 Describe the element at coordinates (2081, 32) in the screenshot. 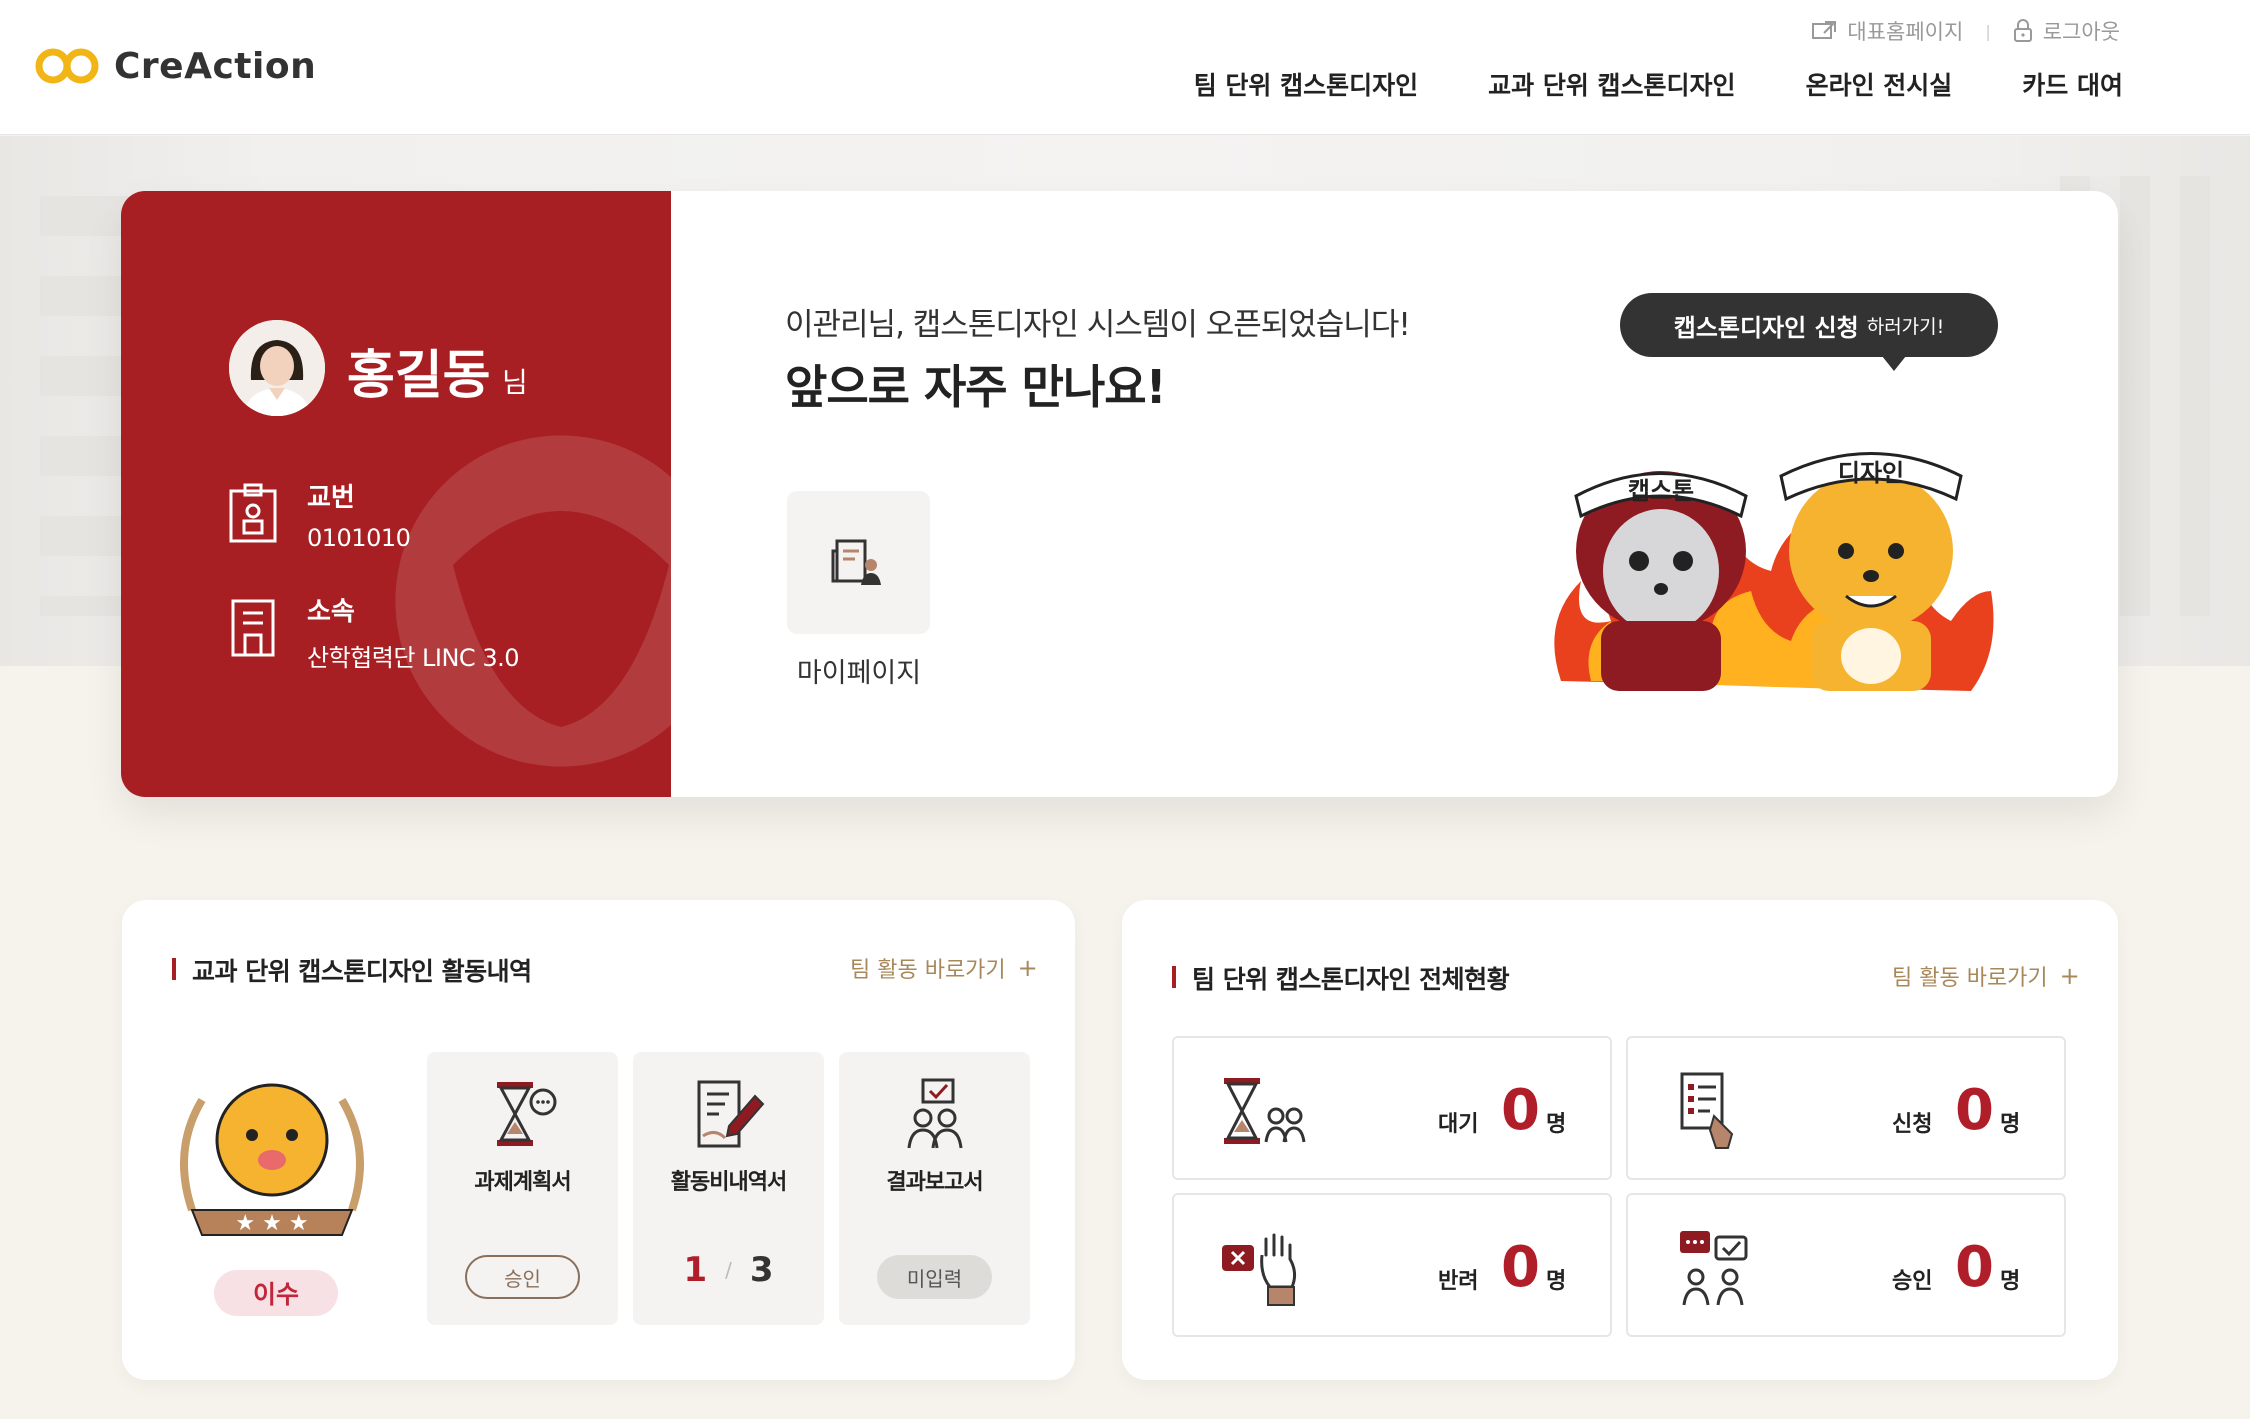

I see `logout-label: 로그아웃` at that location.